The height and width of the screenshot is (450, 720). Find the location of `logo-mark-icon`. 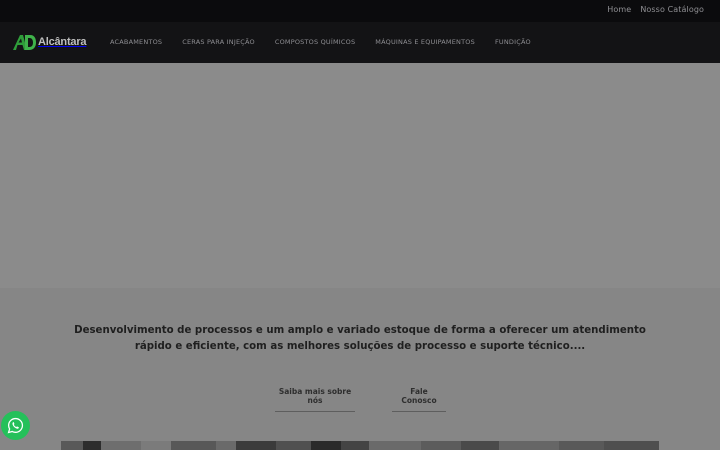

logo-mark-icon is located at coordinates (24, 42).